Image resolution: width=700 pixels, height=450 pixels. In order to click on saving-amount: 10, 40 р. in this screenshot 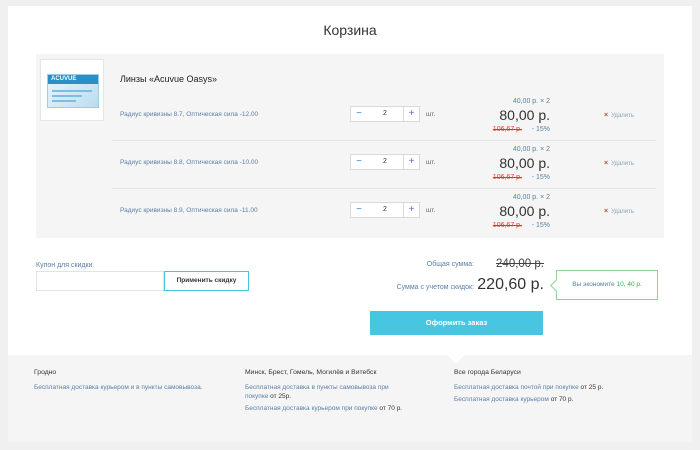, I will do `click(629, 284)`.